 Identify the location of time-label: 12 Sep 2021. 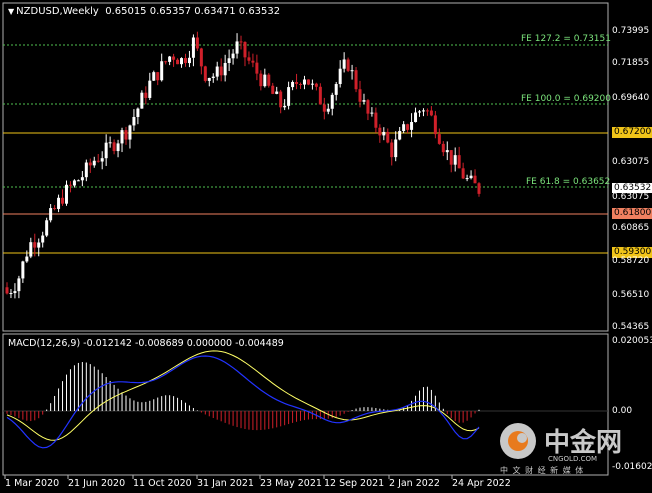
(354, 483).